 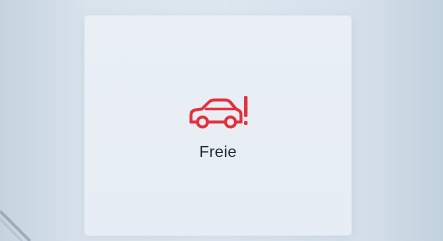 What do you see at coordinates (218, 112) in the screenshot?
I see `car-warning-icon` at bounding box center [218, 112].